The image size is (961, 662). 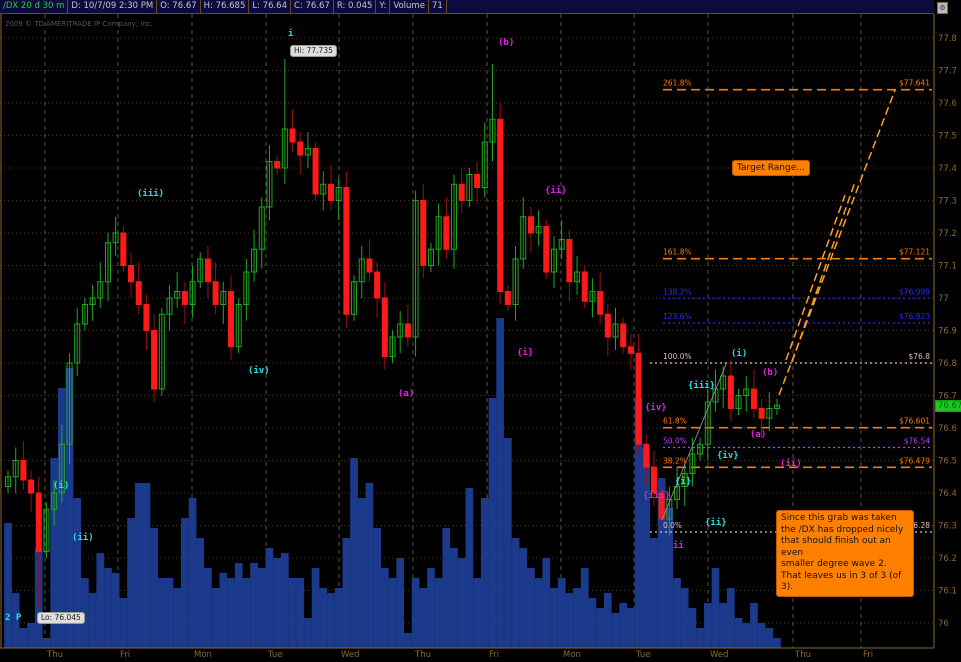 What do you see at coordinates (947, 592) in the screenshot?
I see `y-tick-label: 76.1` at bounding box center [947, 592].